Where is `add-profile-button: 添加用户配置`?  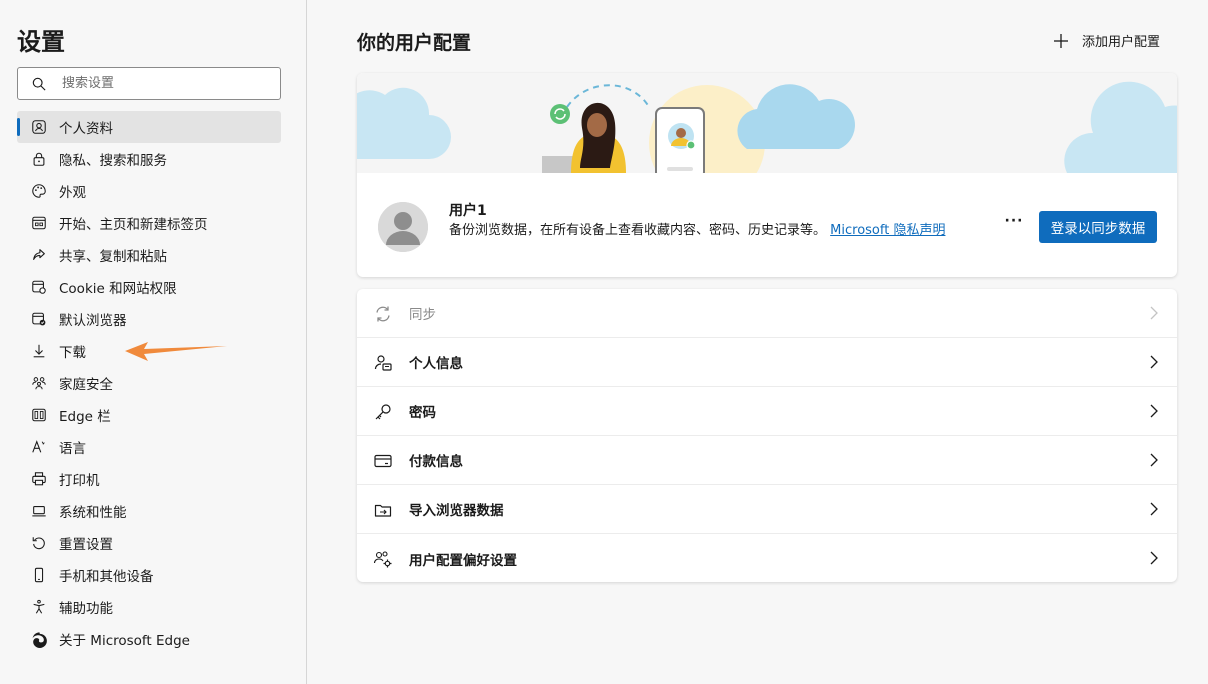
add-profile-button: 添加用户配置 is located at coordinates (1106, 40).